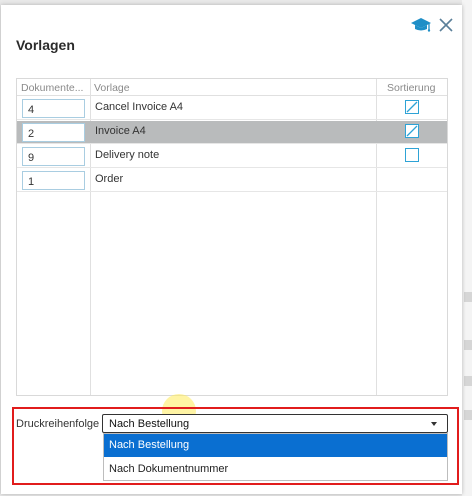 The height and width of the screenshot is (496, 472). Describe the element at coordinates (275, 469) in the screenshot. I see `dropdown-option-by-document-number: Nach Dokumentnummer` at that location.